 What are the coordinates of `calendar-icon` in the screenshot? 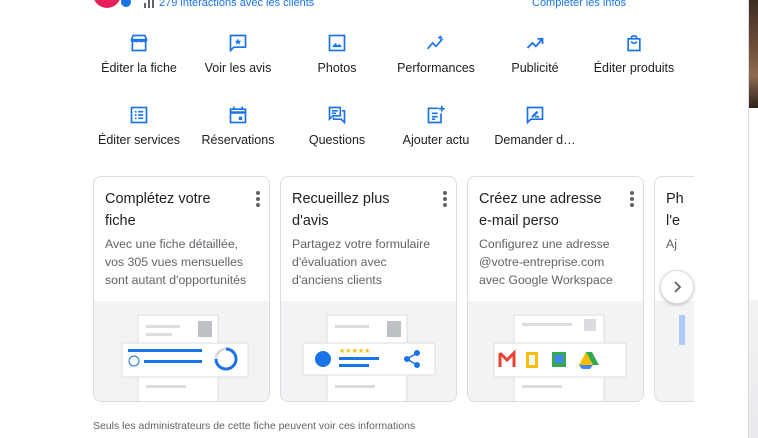 It's located at (238, 115).